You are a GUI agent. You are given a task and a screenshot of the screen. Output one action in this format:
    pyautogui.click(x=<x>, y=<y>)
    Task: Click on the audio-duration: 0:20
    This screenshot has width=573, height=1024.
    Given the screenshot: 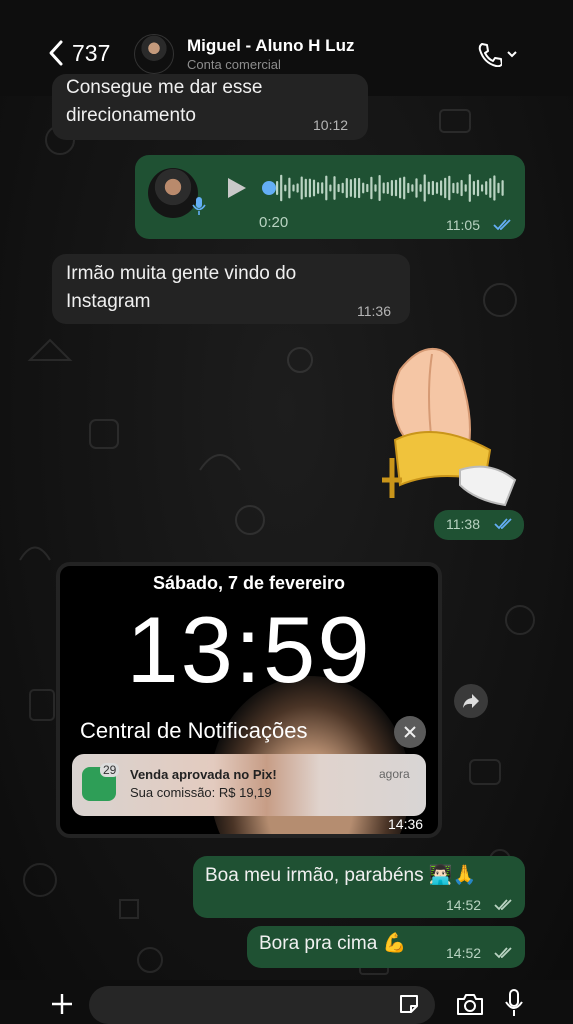 What is the action you would take?
    pyautogui.click(x=274, y=222)
    